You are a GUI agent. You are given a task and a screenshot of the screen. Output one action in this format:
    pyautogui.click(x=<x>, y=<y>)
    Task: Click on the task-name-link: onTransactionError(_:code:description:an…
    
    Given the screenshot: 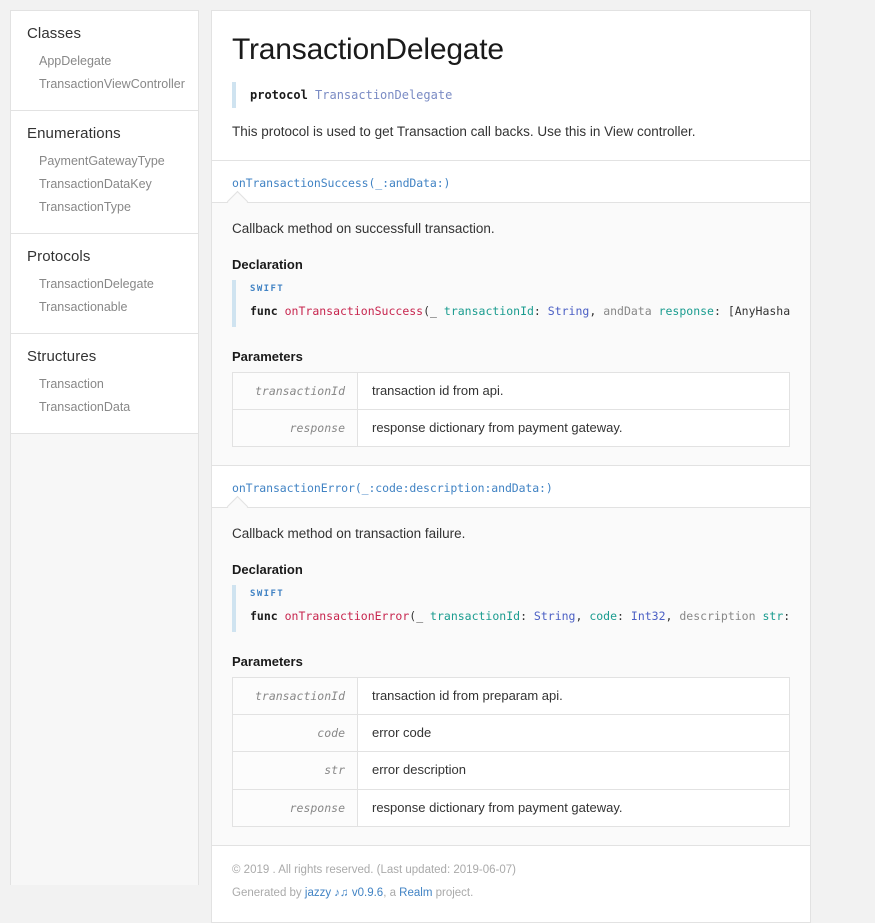 What is the action you would take?
    pyautogui.click(x=392, y=488)
    